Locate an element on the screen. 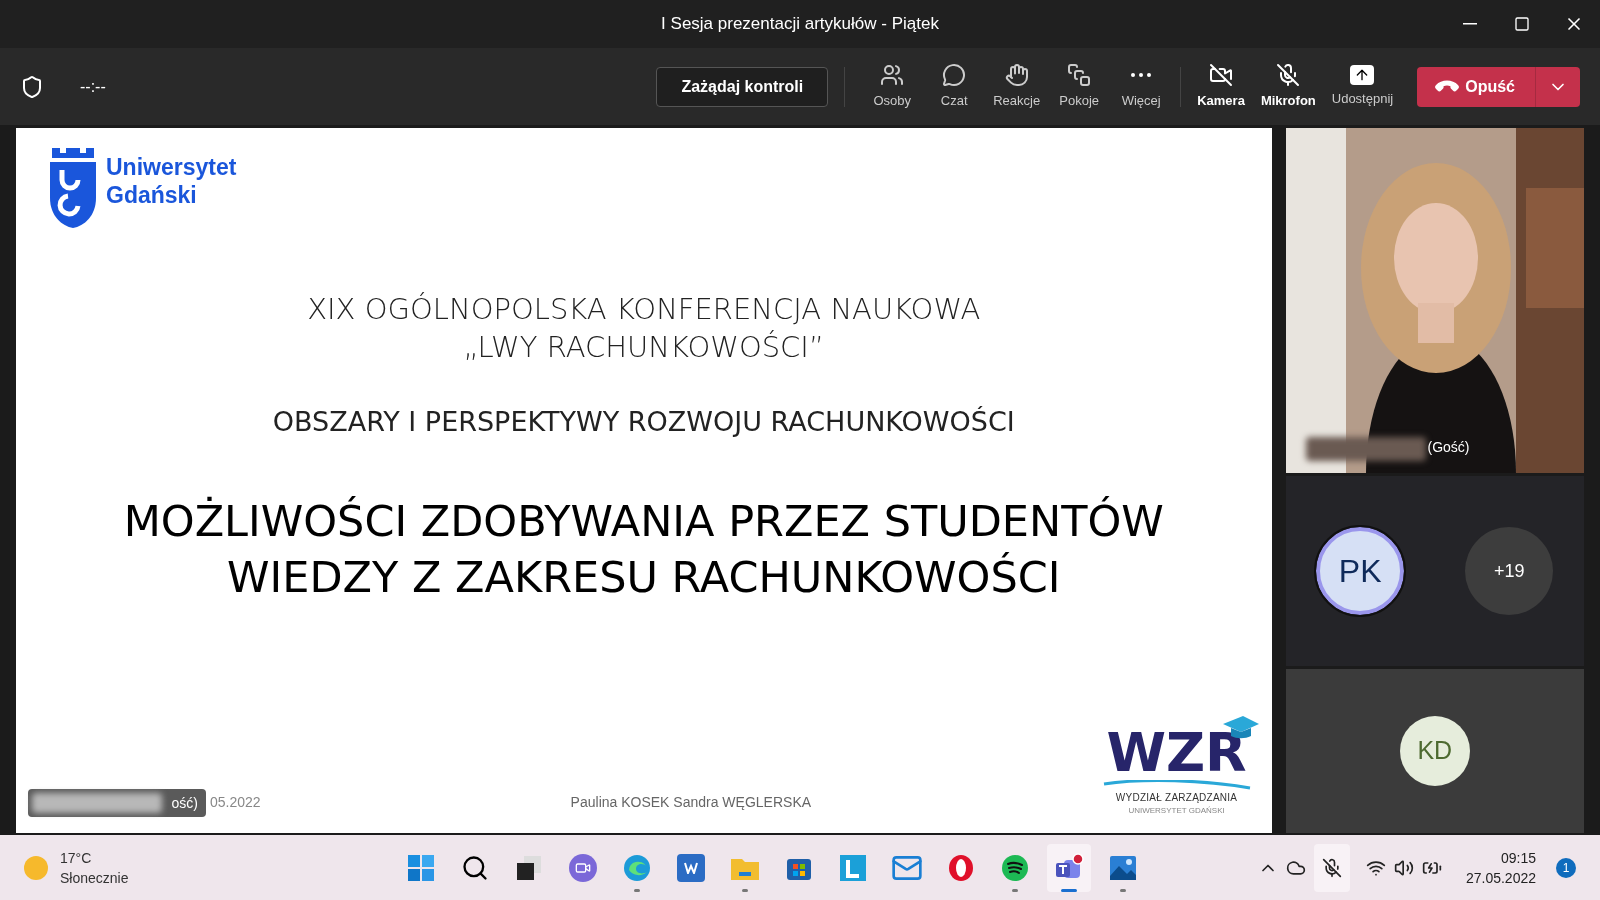 This screenshot has height=900, width=1600. camera-button: Kamera is located at coordinates (1221, 86).